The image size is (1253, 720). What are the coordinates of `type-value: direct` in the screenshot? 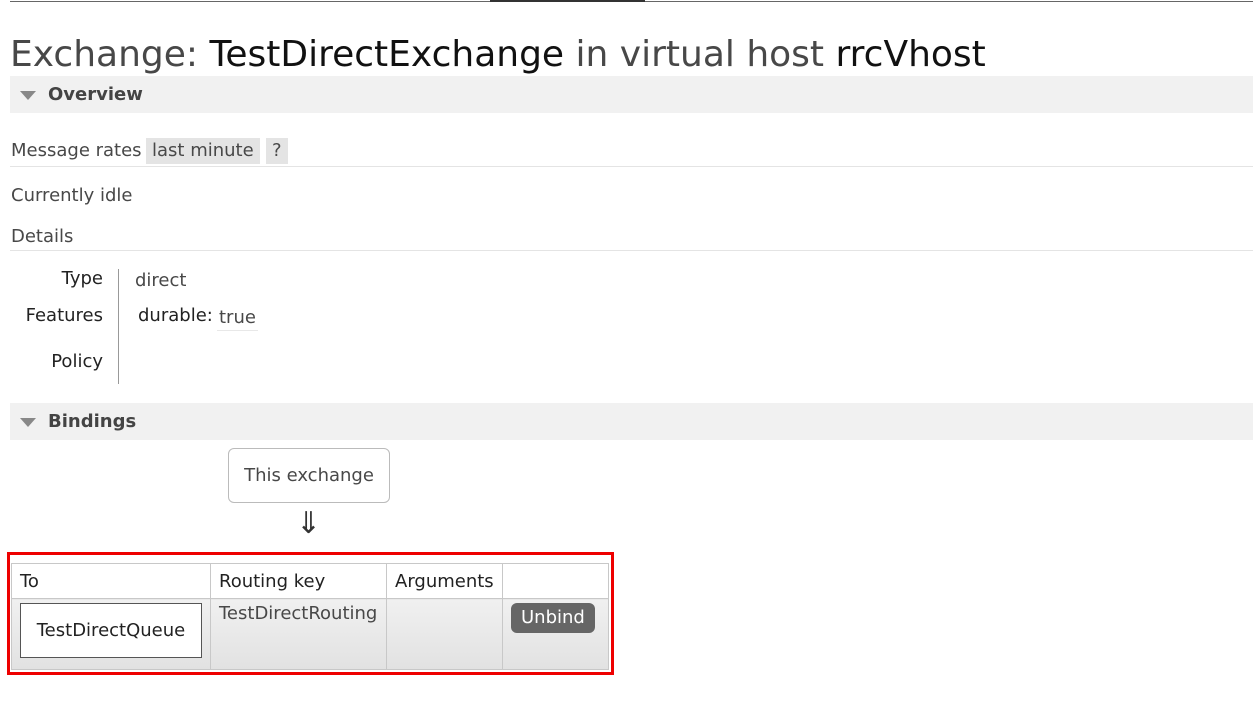 It's located at (161, 280).